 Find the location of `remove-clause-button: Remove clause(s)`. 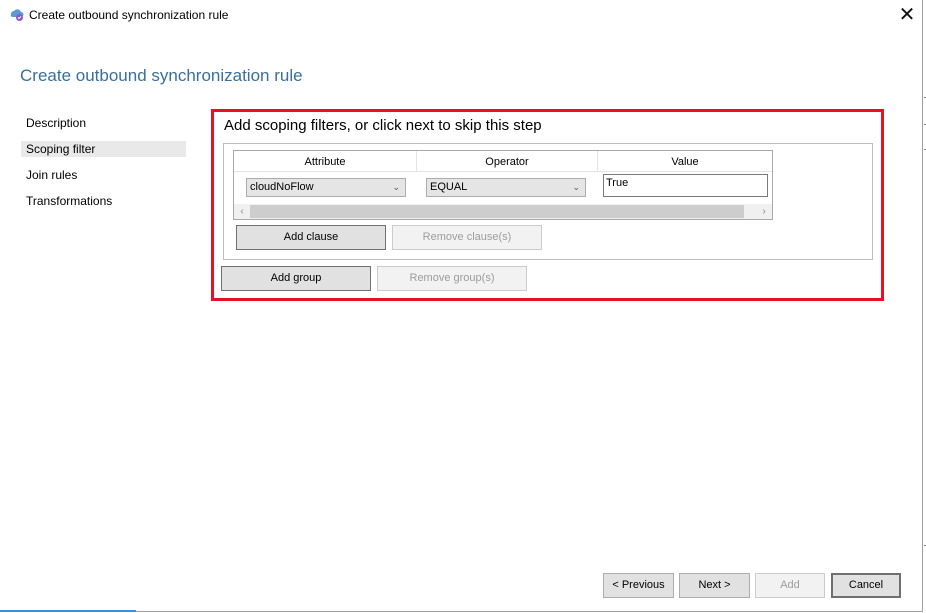

remove-clause-button: Remove clause(s) is located at coordinates (467, 237).